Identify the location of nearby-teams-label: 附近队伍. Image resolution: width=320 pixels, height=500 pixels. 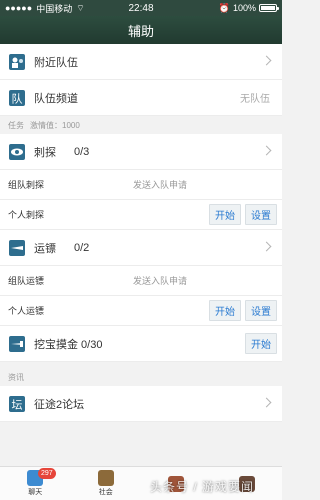
(56, 62).